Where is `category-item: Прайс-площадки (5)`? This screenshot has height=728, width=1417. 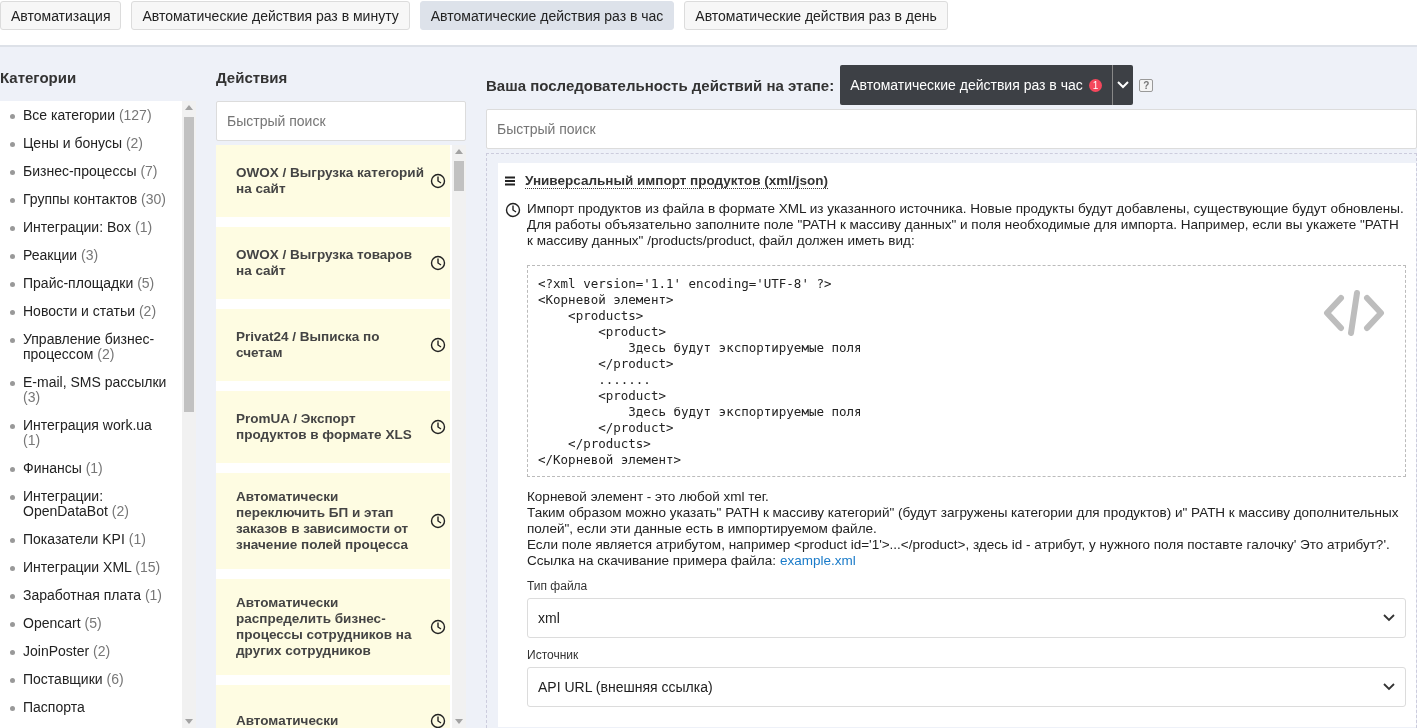 category-item: Прайс-площадки (5) is located at coordinates (90, 283).